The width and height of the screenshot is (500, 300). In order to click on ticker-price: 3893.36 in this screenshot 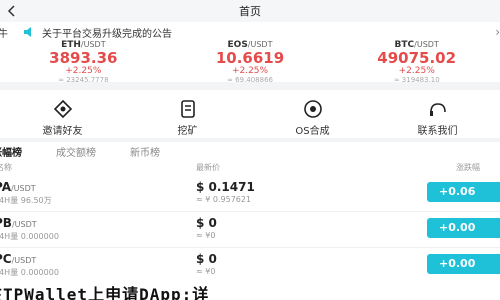, I will do `click(83, 58)`.